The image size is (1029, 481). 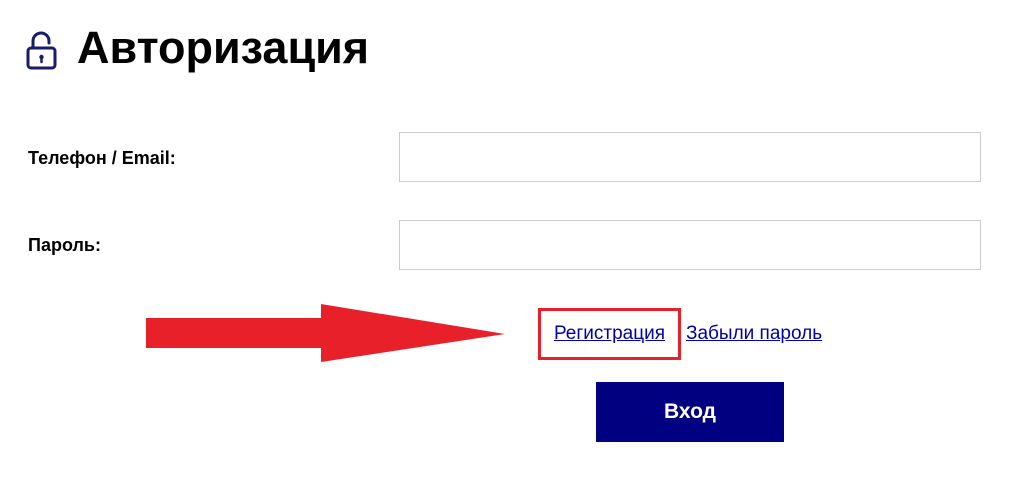 What do you see at coordinates (41, 50) in the screenshot?
I see `lock-open-icon` at bounding box center [41, 50].